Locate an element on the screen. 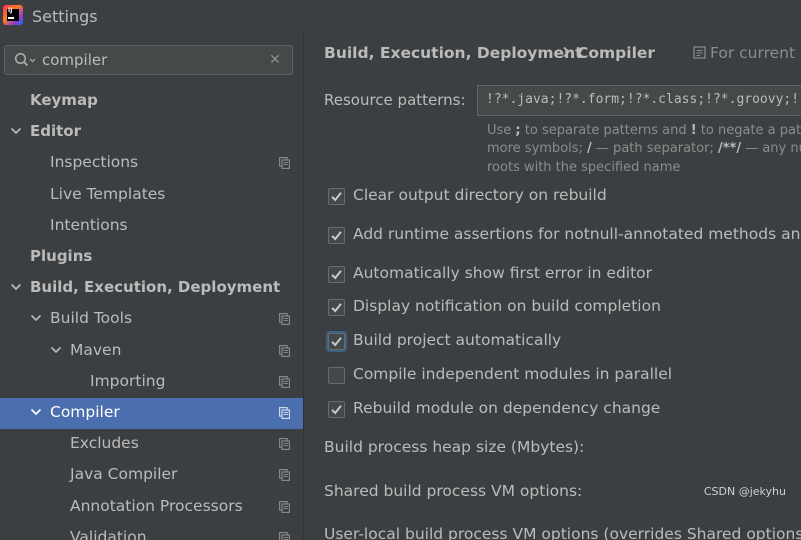 This screenshot has width=801, height=540. search-box: ✕ is located at coordinates (148, 60).